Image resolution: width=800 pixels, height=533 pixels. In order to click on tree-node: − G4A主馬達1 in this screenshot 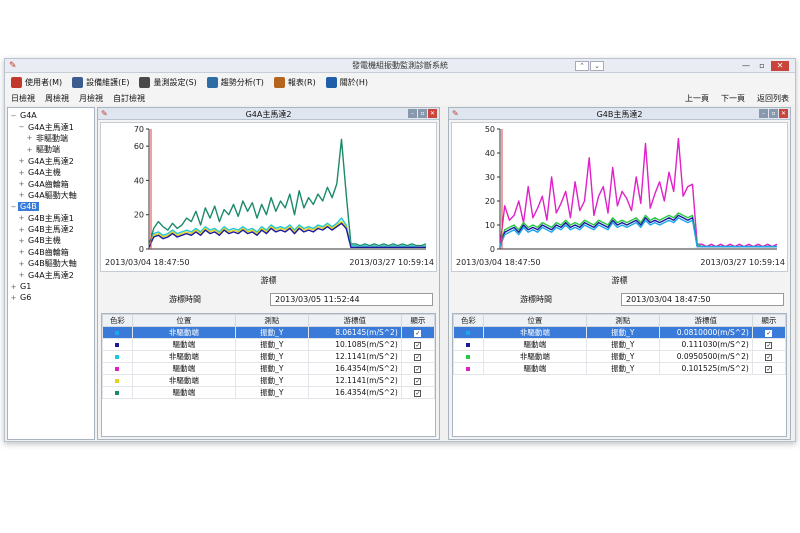, I will do `click(51, 126)`.